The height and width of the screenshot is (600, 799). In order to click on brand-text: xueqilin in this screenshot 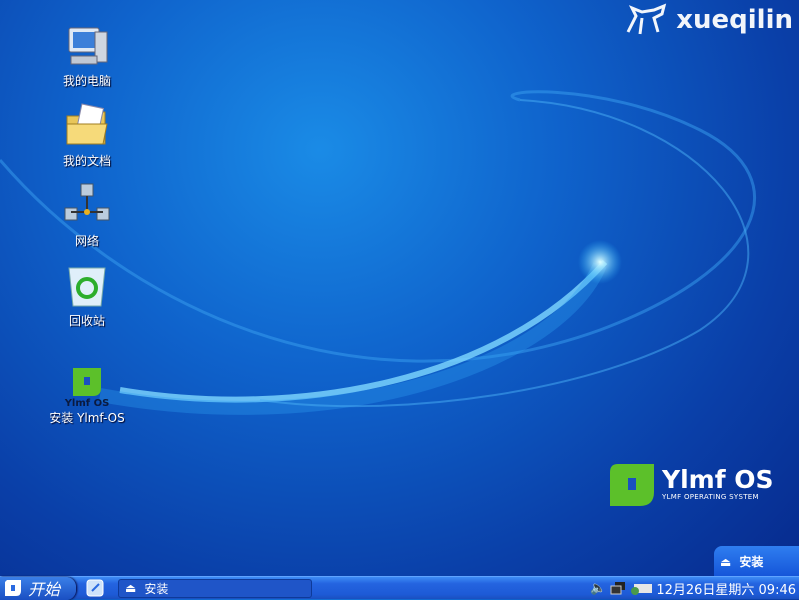, I will do `click(734, 20)`.